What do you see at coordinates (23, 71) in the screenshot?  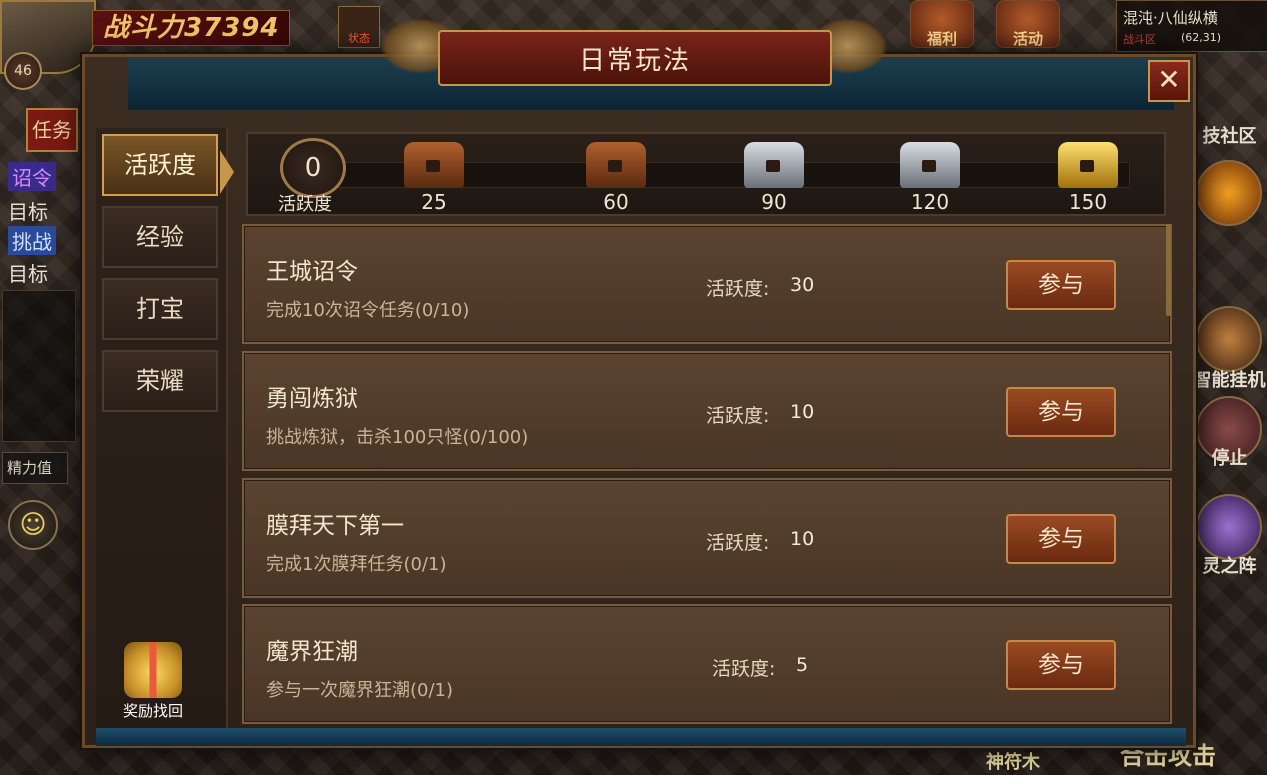 I see `level-badge: 46` at bounding box center [23, 71].